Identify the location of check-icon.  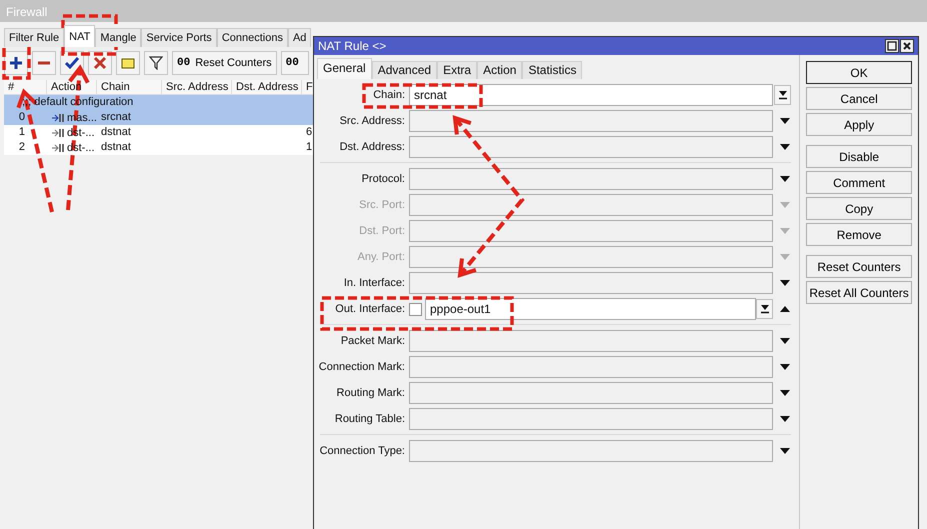
(72, 63).